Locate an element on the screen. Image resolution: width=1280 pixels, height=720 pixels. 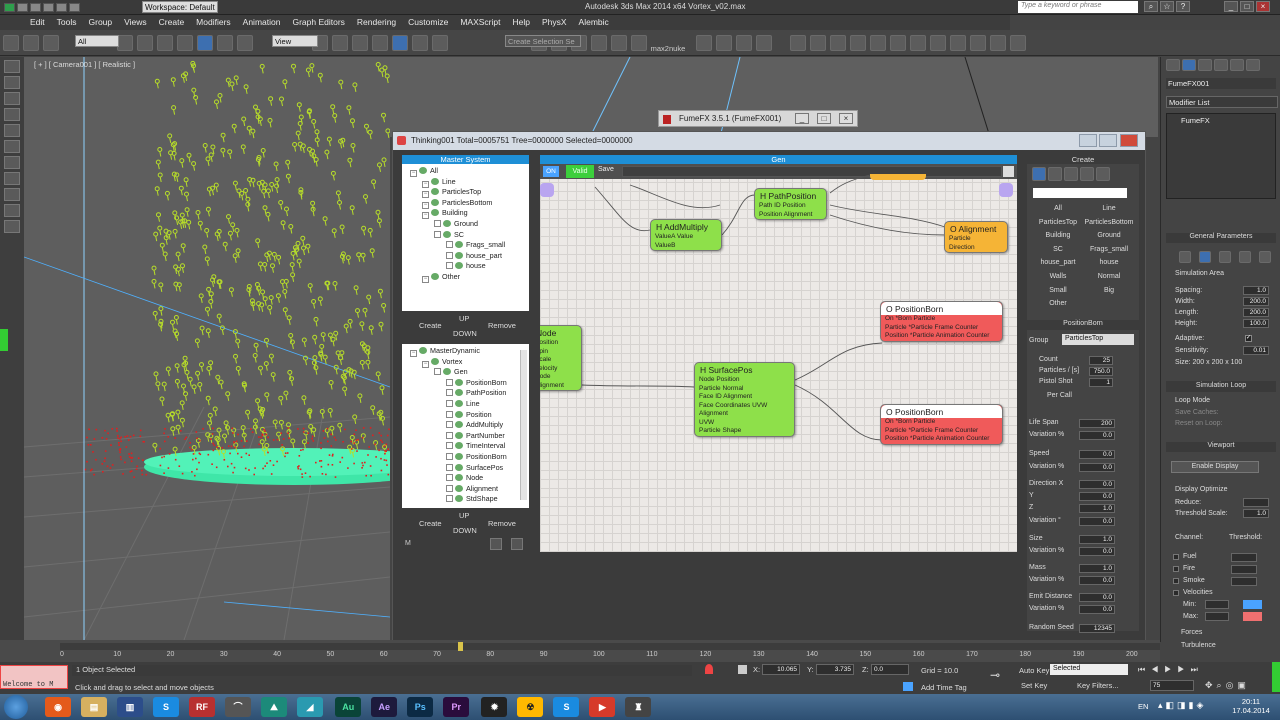
percent-snap-icon is located at coordinates (399, 43).